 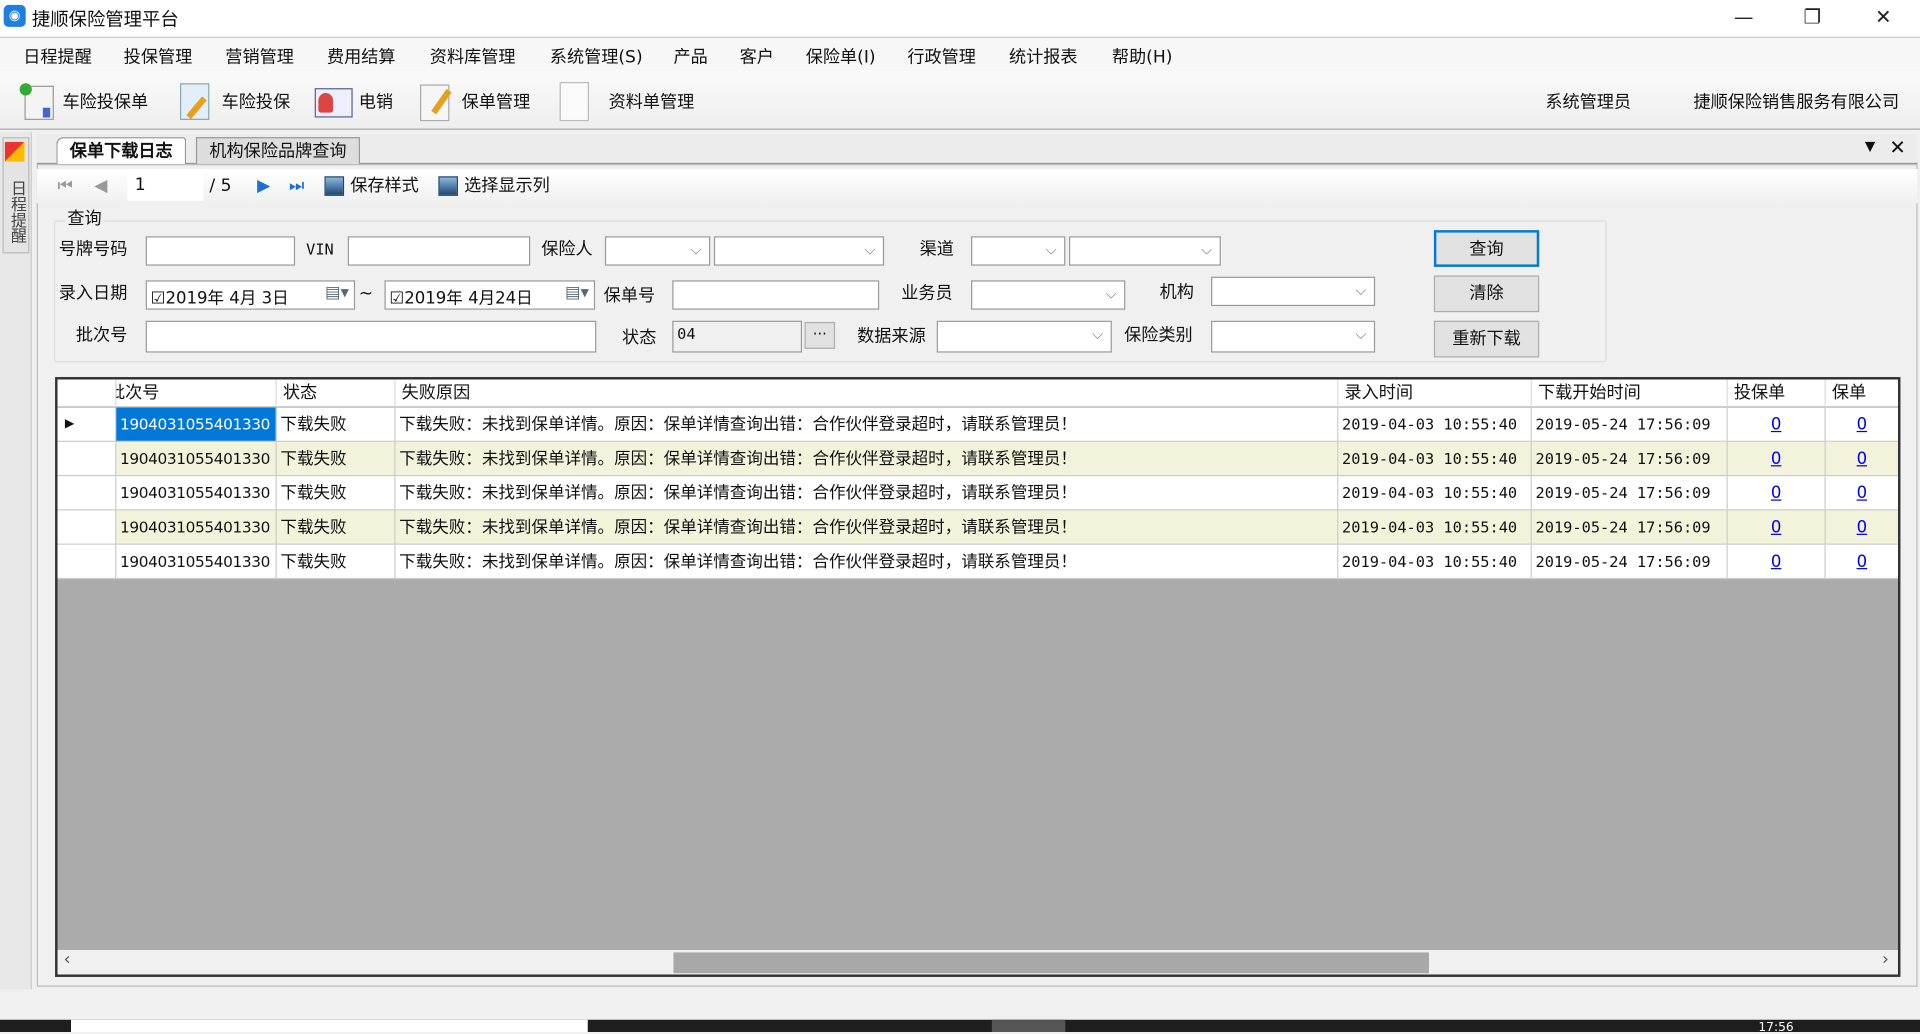 What do you see at coordinates (121, 151) in the screenshot?
I see `tab-download-log: 保单下载日志` at bounding box center [121, 151].